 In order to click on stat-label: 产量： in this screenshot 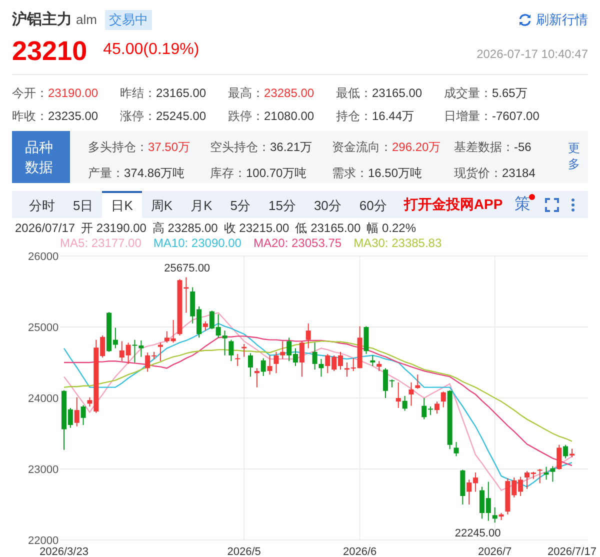, I will do `click(106, 173)`.